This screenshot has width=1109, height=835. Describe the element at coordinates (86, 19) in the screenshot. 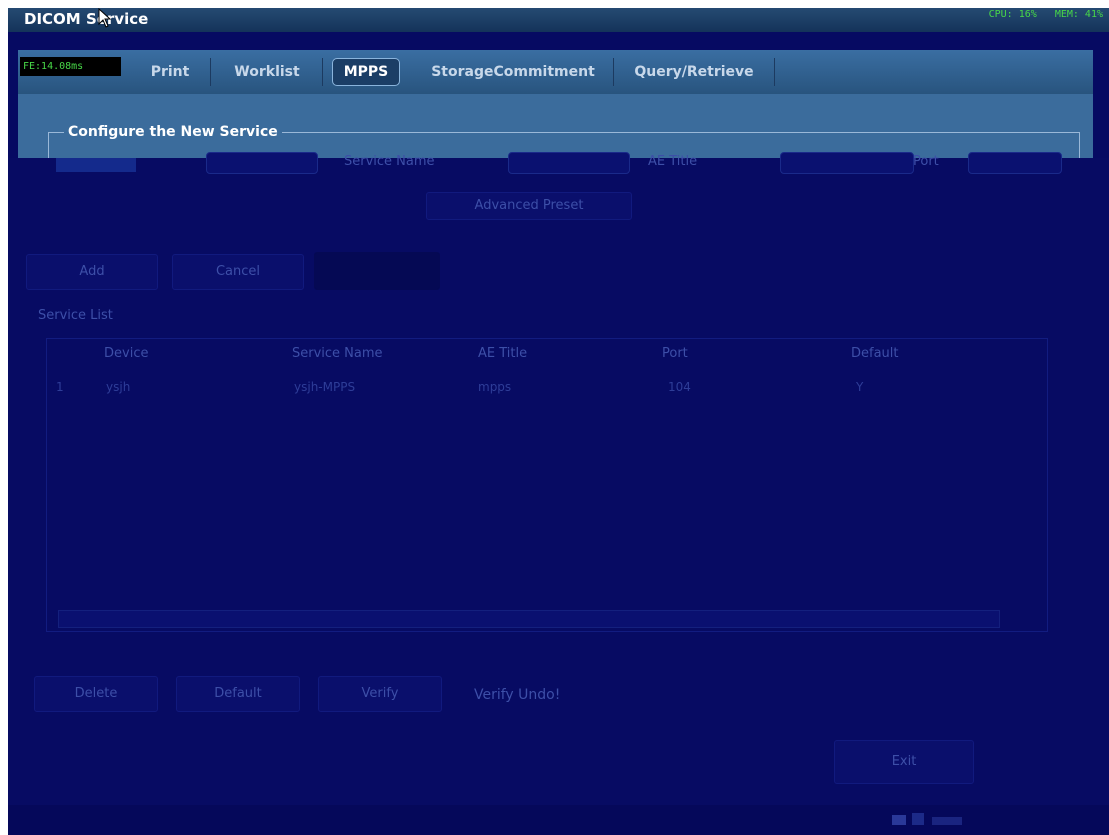

I see `window-title: DICOM Service` at that location.